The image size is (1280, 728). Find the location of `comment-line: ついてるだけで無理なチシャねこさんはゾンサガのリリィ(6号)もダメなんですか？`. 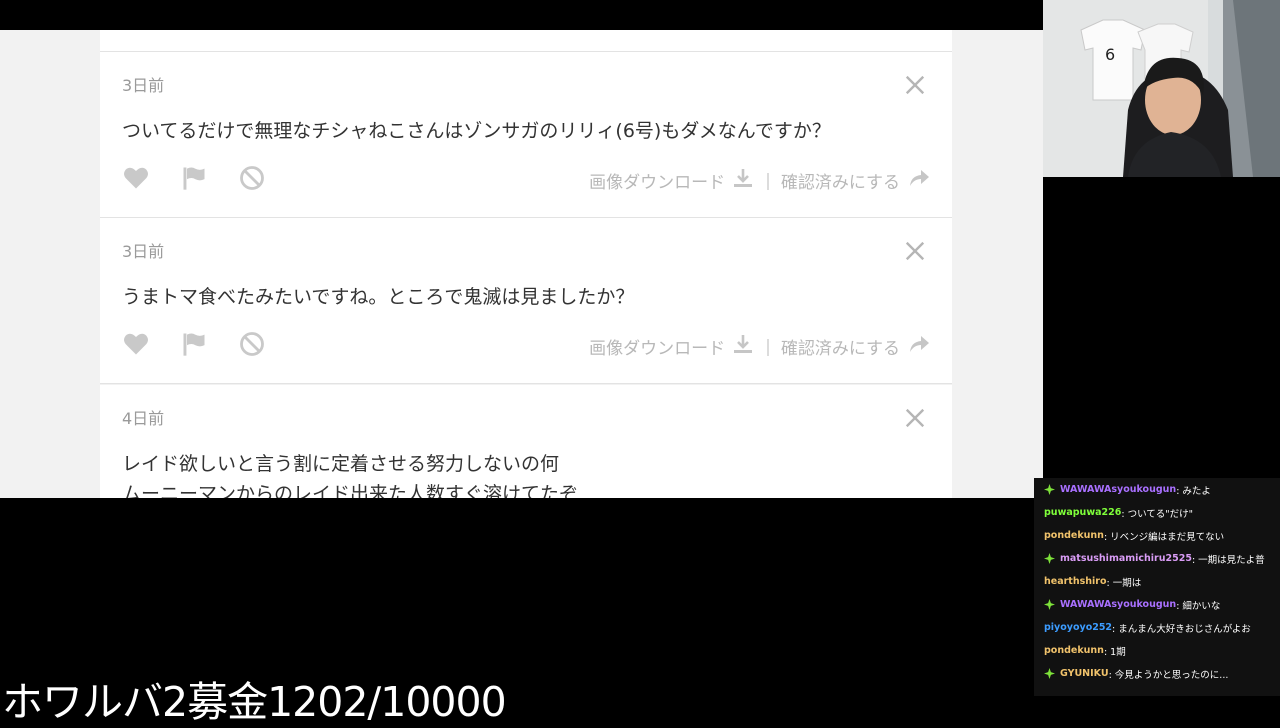

comment-line: ついてるだけで無理なチシャねこさんはゾンサガのリリィ(6号)もダメなんですか？ is located at coordinates (476, 131).